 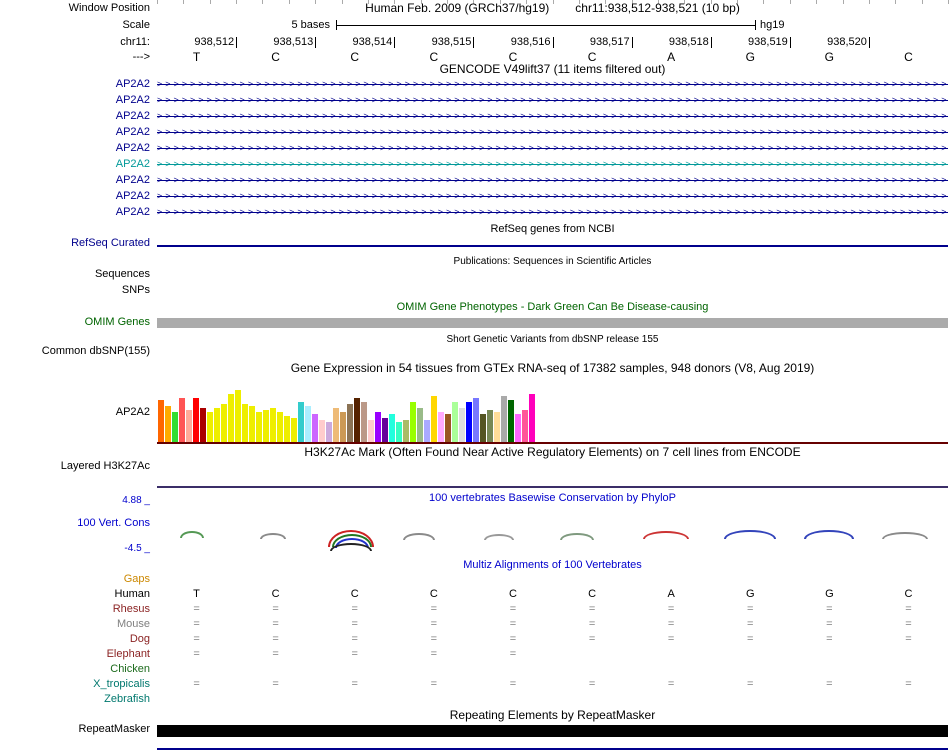 I want to click on gtex-gene-label: AP2A2, so click(x=75, y=412).